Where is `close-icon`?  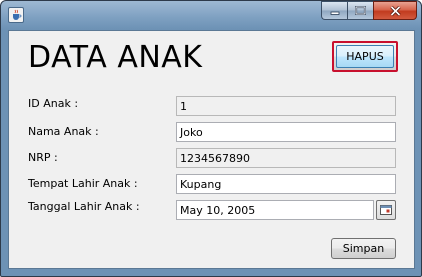 close-icon is located at coordinates (395, 10).